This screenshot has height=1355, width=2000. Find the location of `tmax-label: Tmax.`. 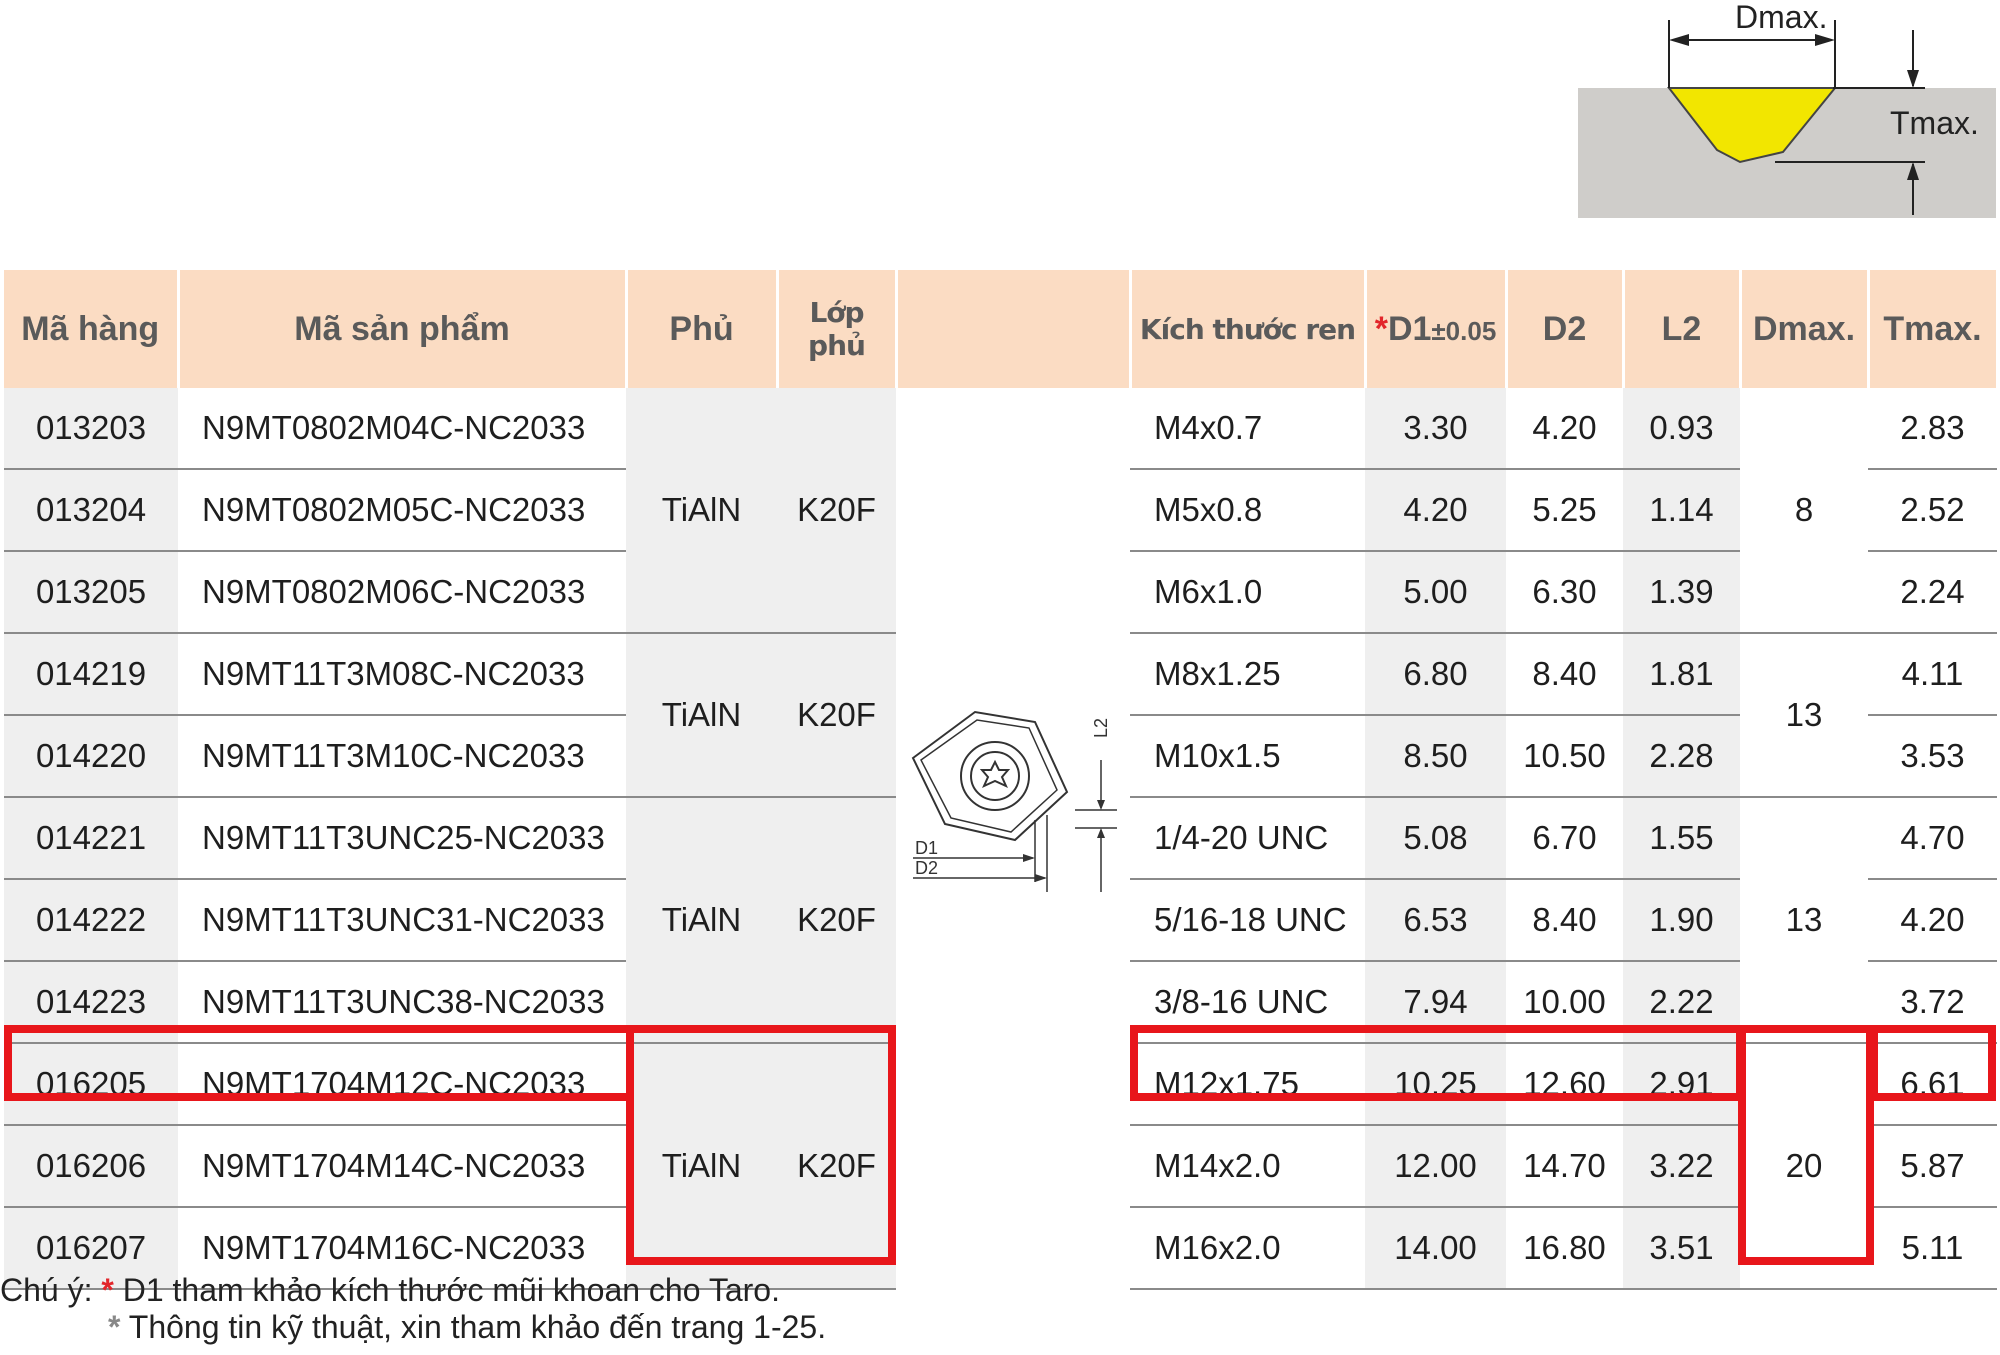

tmax-label: Tmax. is located at coordinates (1934, 123).